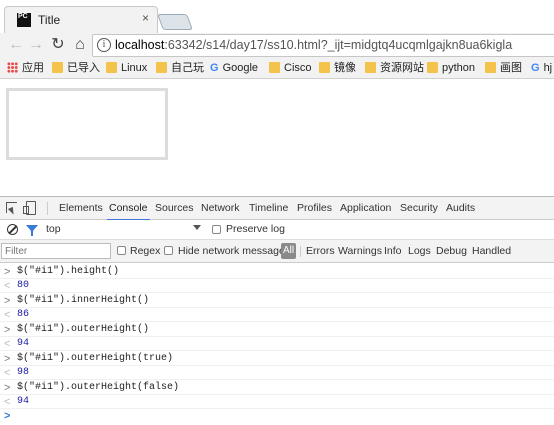 This screenshot has height=425, width=554. I want to click on level-errors-button: Errors, so click(320, 251).